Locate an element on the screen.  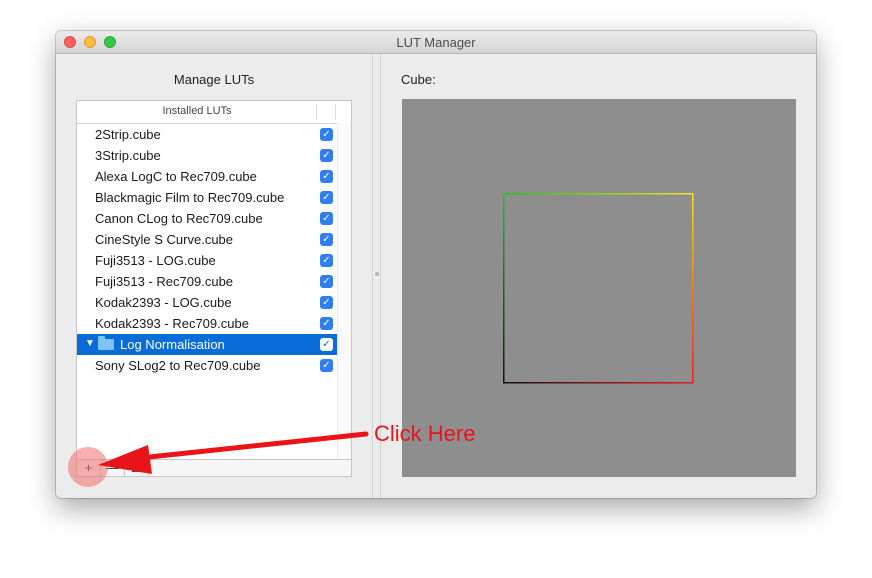
lut-name: 2Strip.cube is located at coordinates (128, 134).